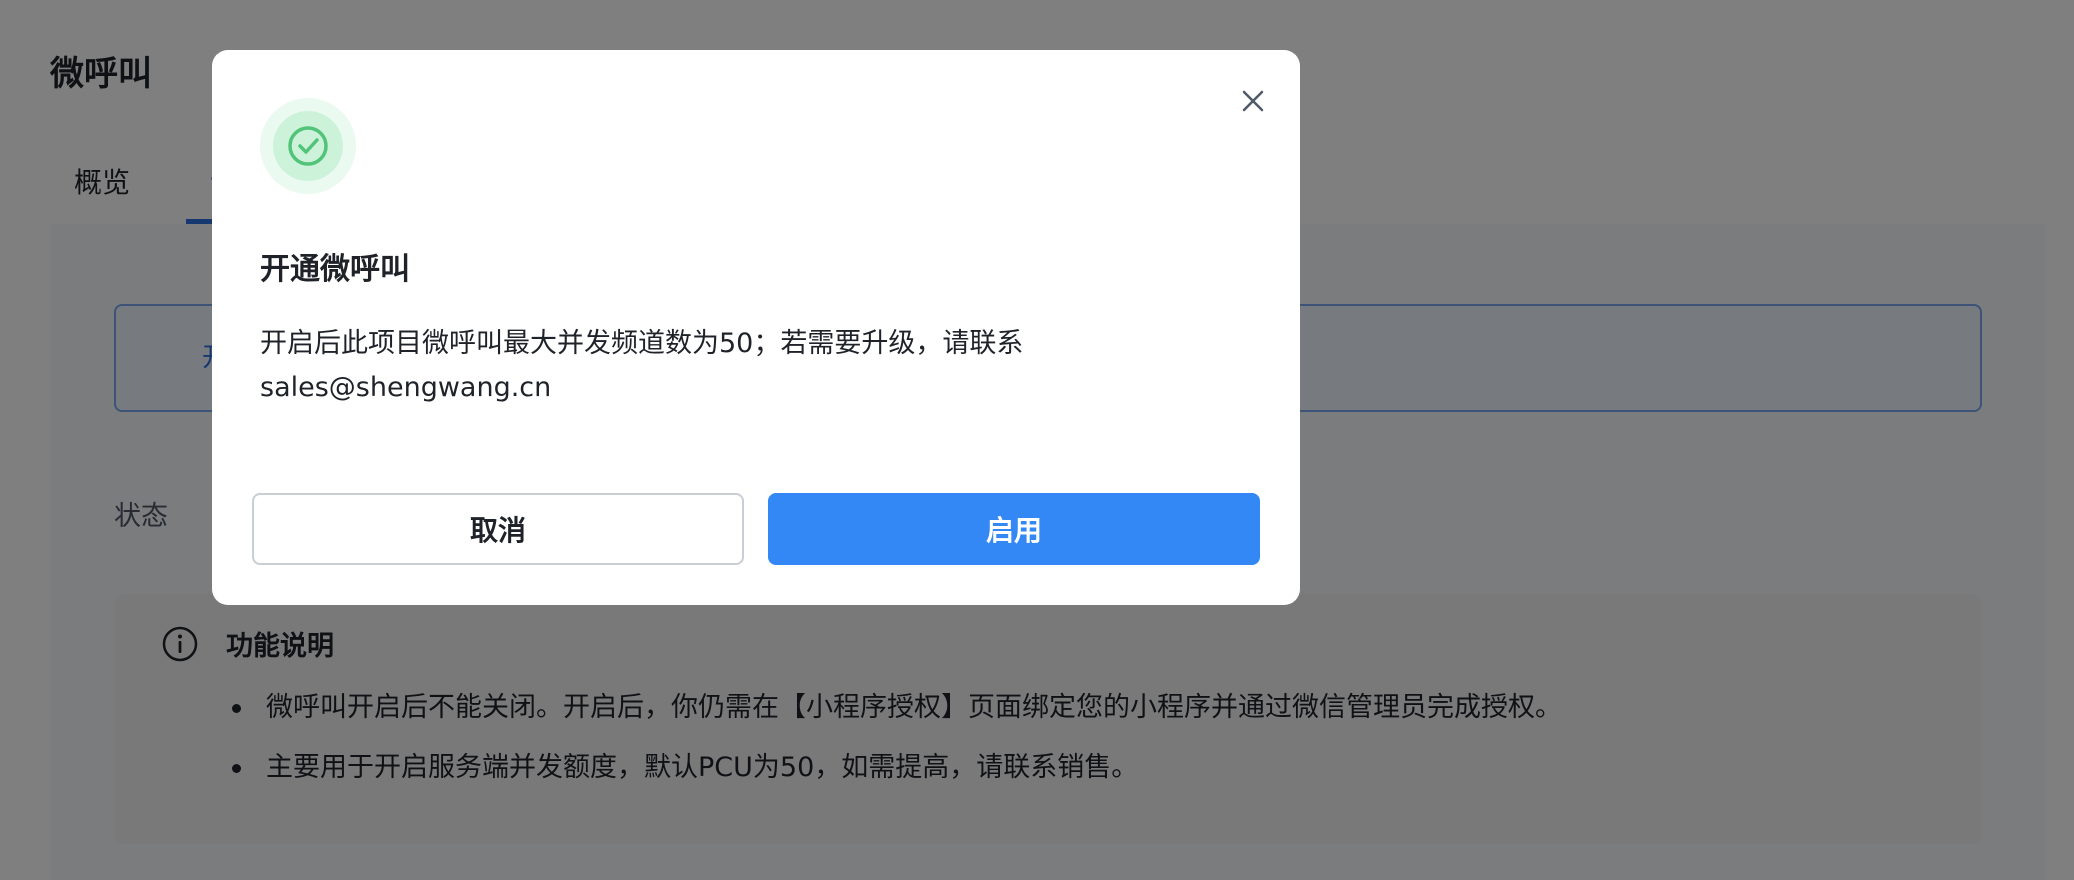 Image resolution: width=2074 pixels, height=880 pixels. I want to click on cancel-button: 取消, so click(498, 529).